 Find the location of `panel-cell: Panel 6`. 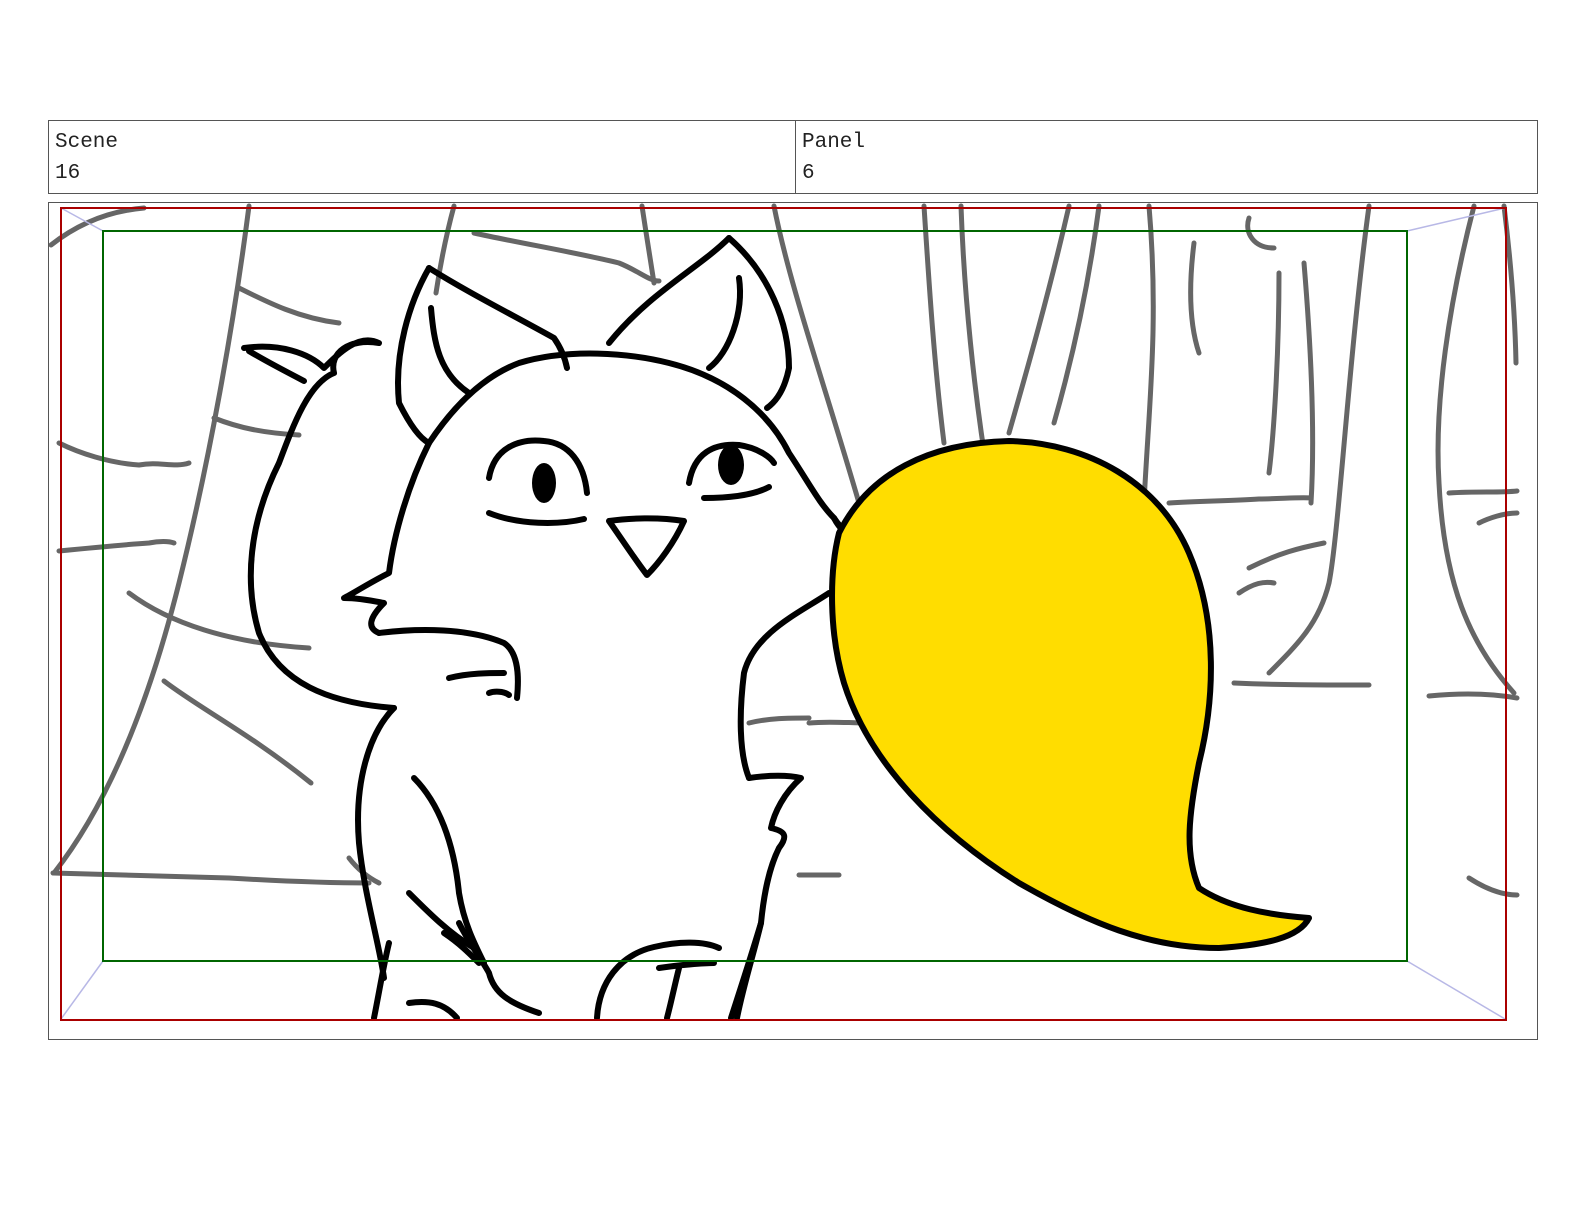

panel-cell: Panel 6 is located at coordinates (1166, 157).